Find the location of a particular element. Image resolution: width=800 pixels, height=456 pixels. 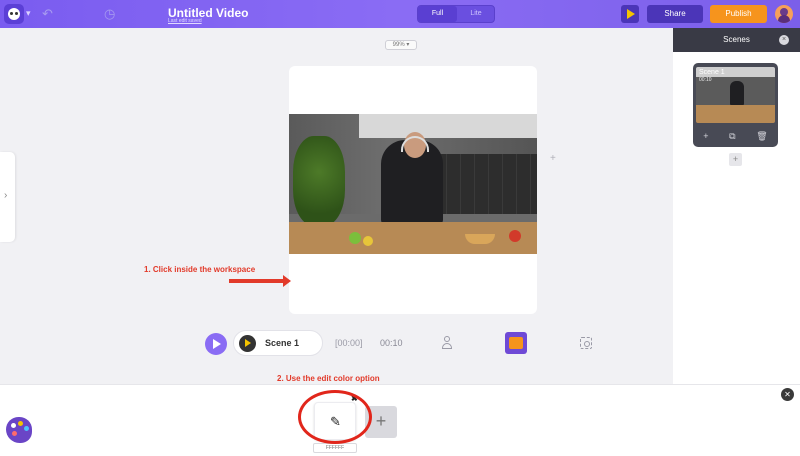

focus-icon is located at coordinates (586, 343).